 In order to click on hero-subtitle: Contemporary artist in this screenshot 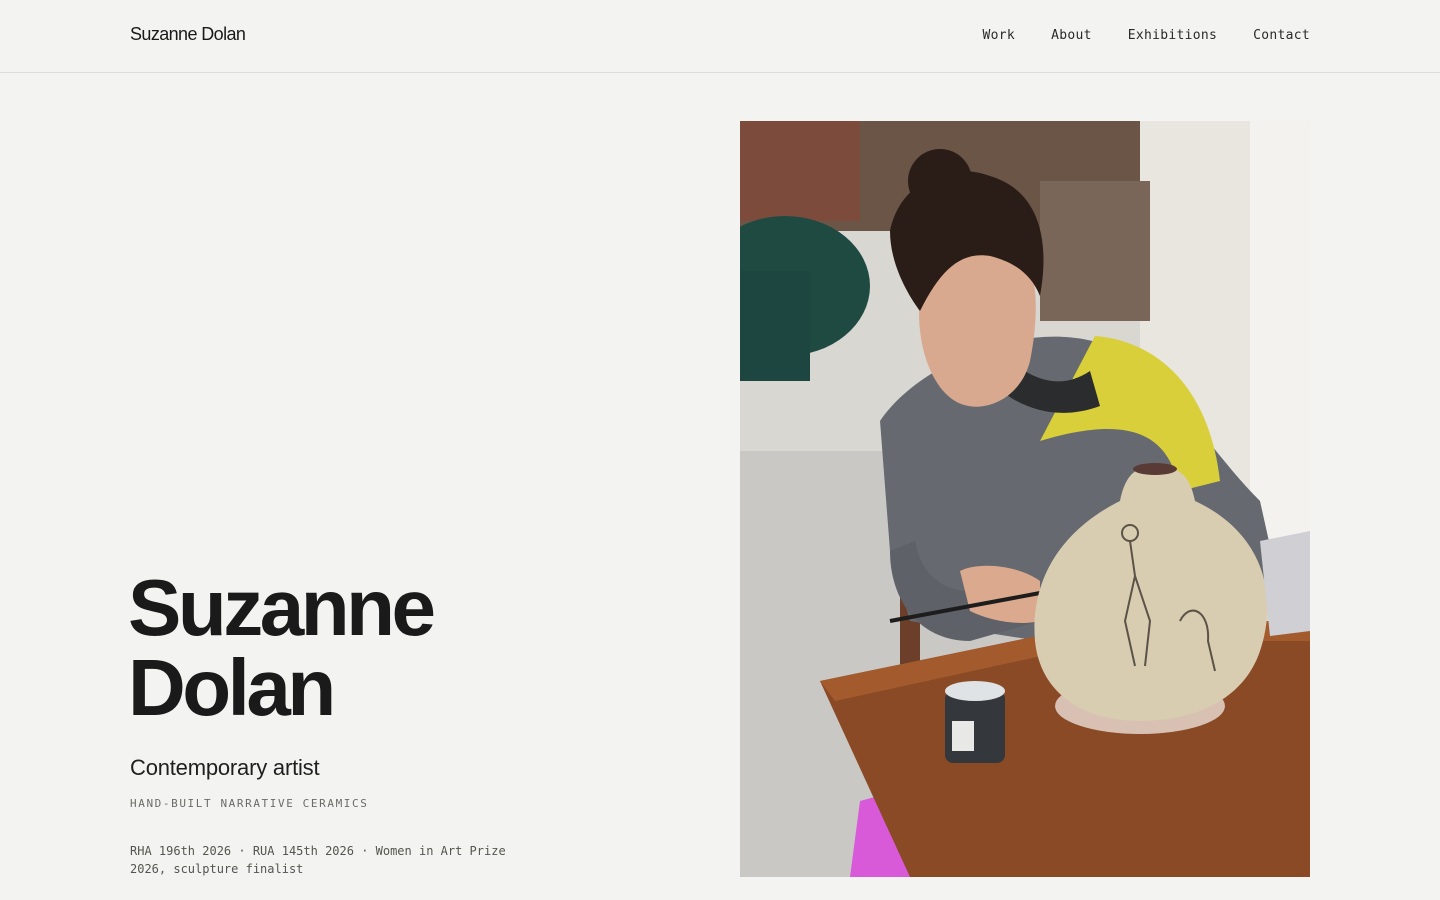, I will do `click(225, 767)`.